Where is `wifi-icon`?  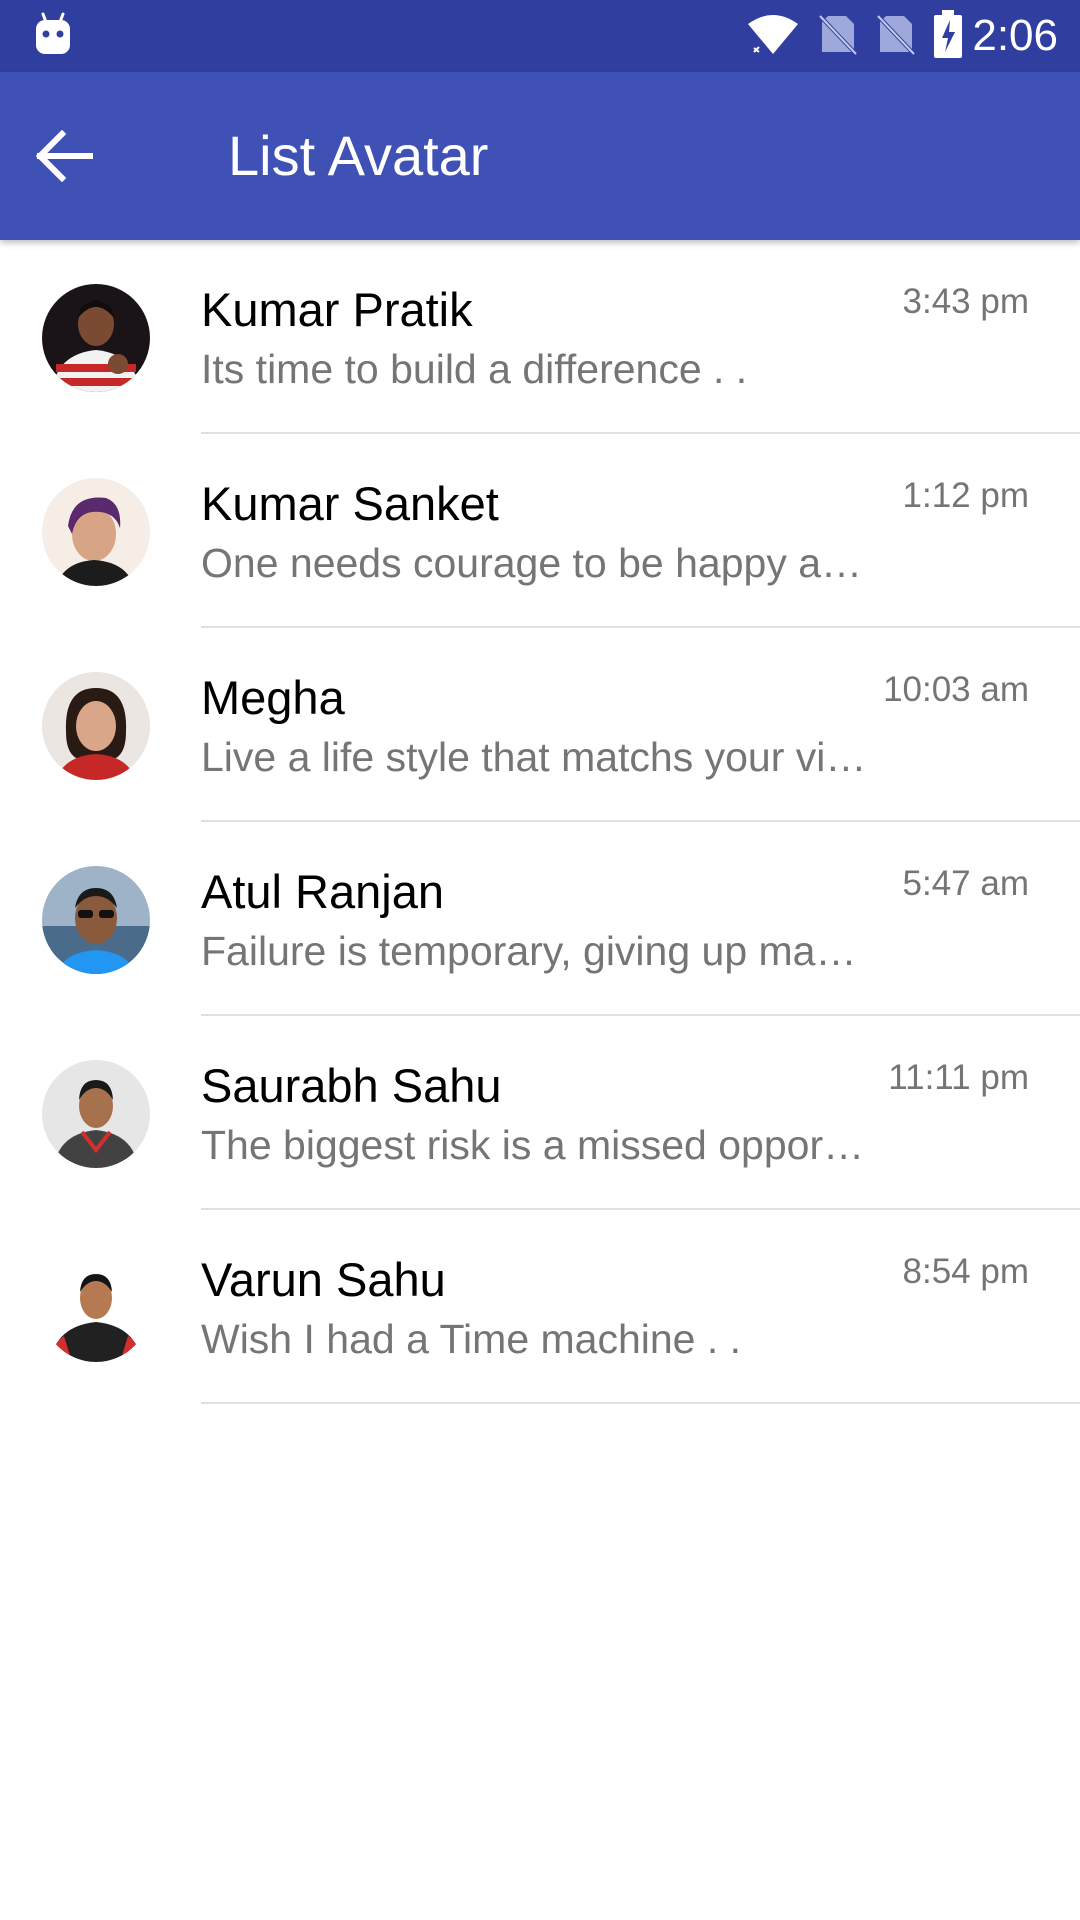 wifi-icon is located at coordinates (773, 36).